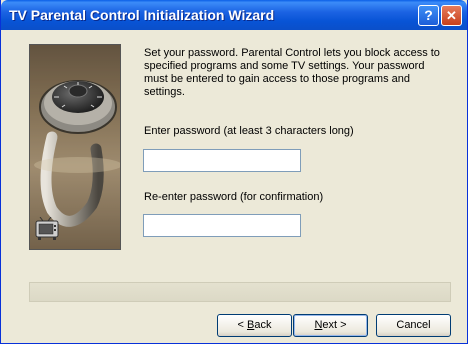  Describe the element at coordinates (334, 325) in the screenshot. I see `next-label-rest: ext >` at that location.